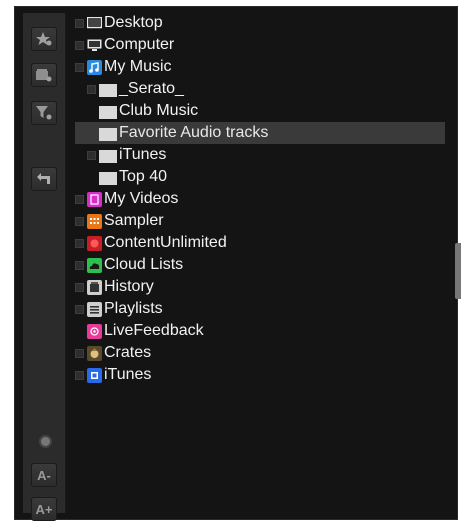 This screenshot has height=524, width=462. Describe the element at coordinates (260, 89) in the screenshot. I see `tree-item: _Serato_` at that location.